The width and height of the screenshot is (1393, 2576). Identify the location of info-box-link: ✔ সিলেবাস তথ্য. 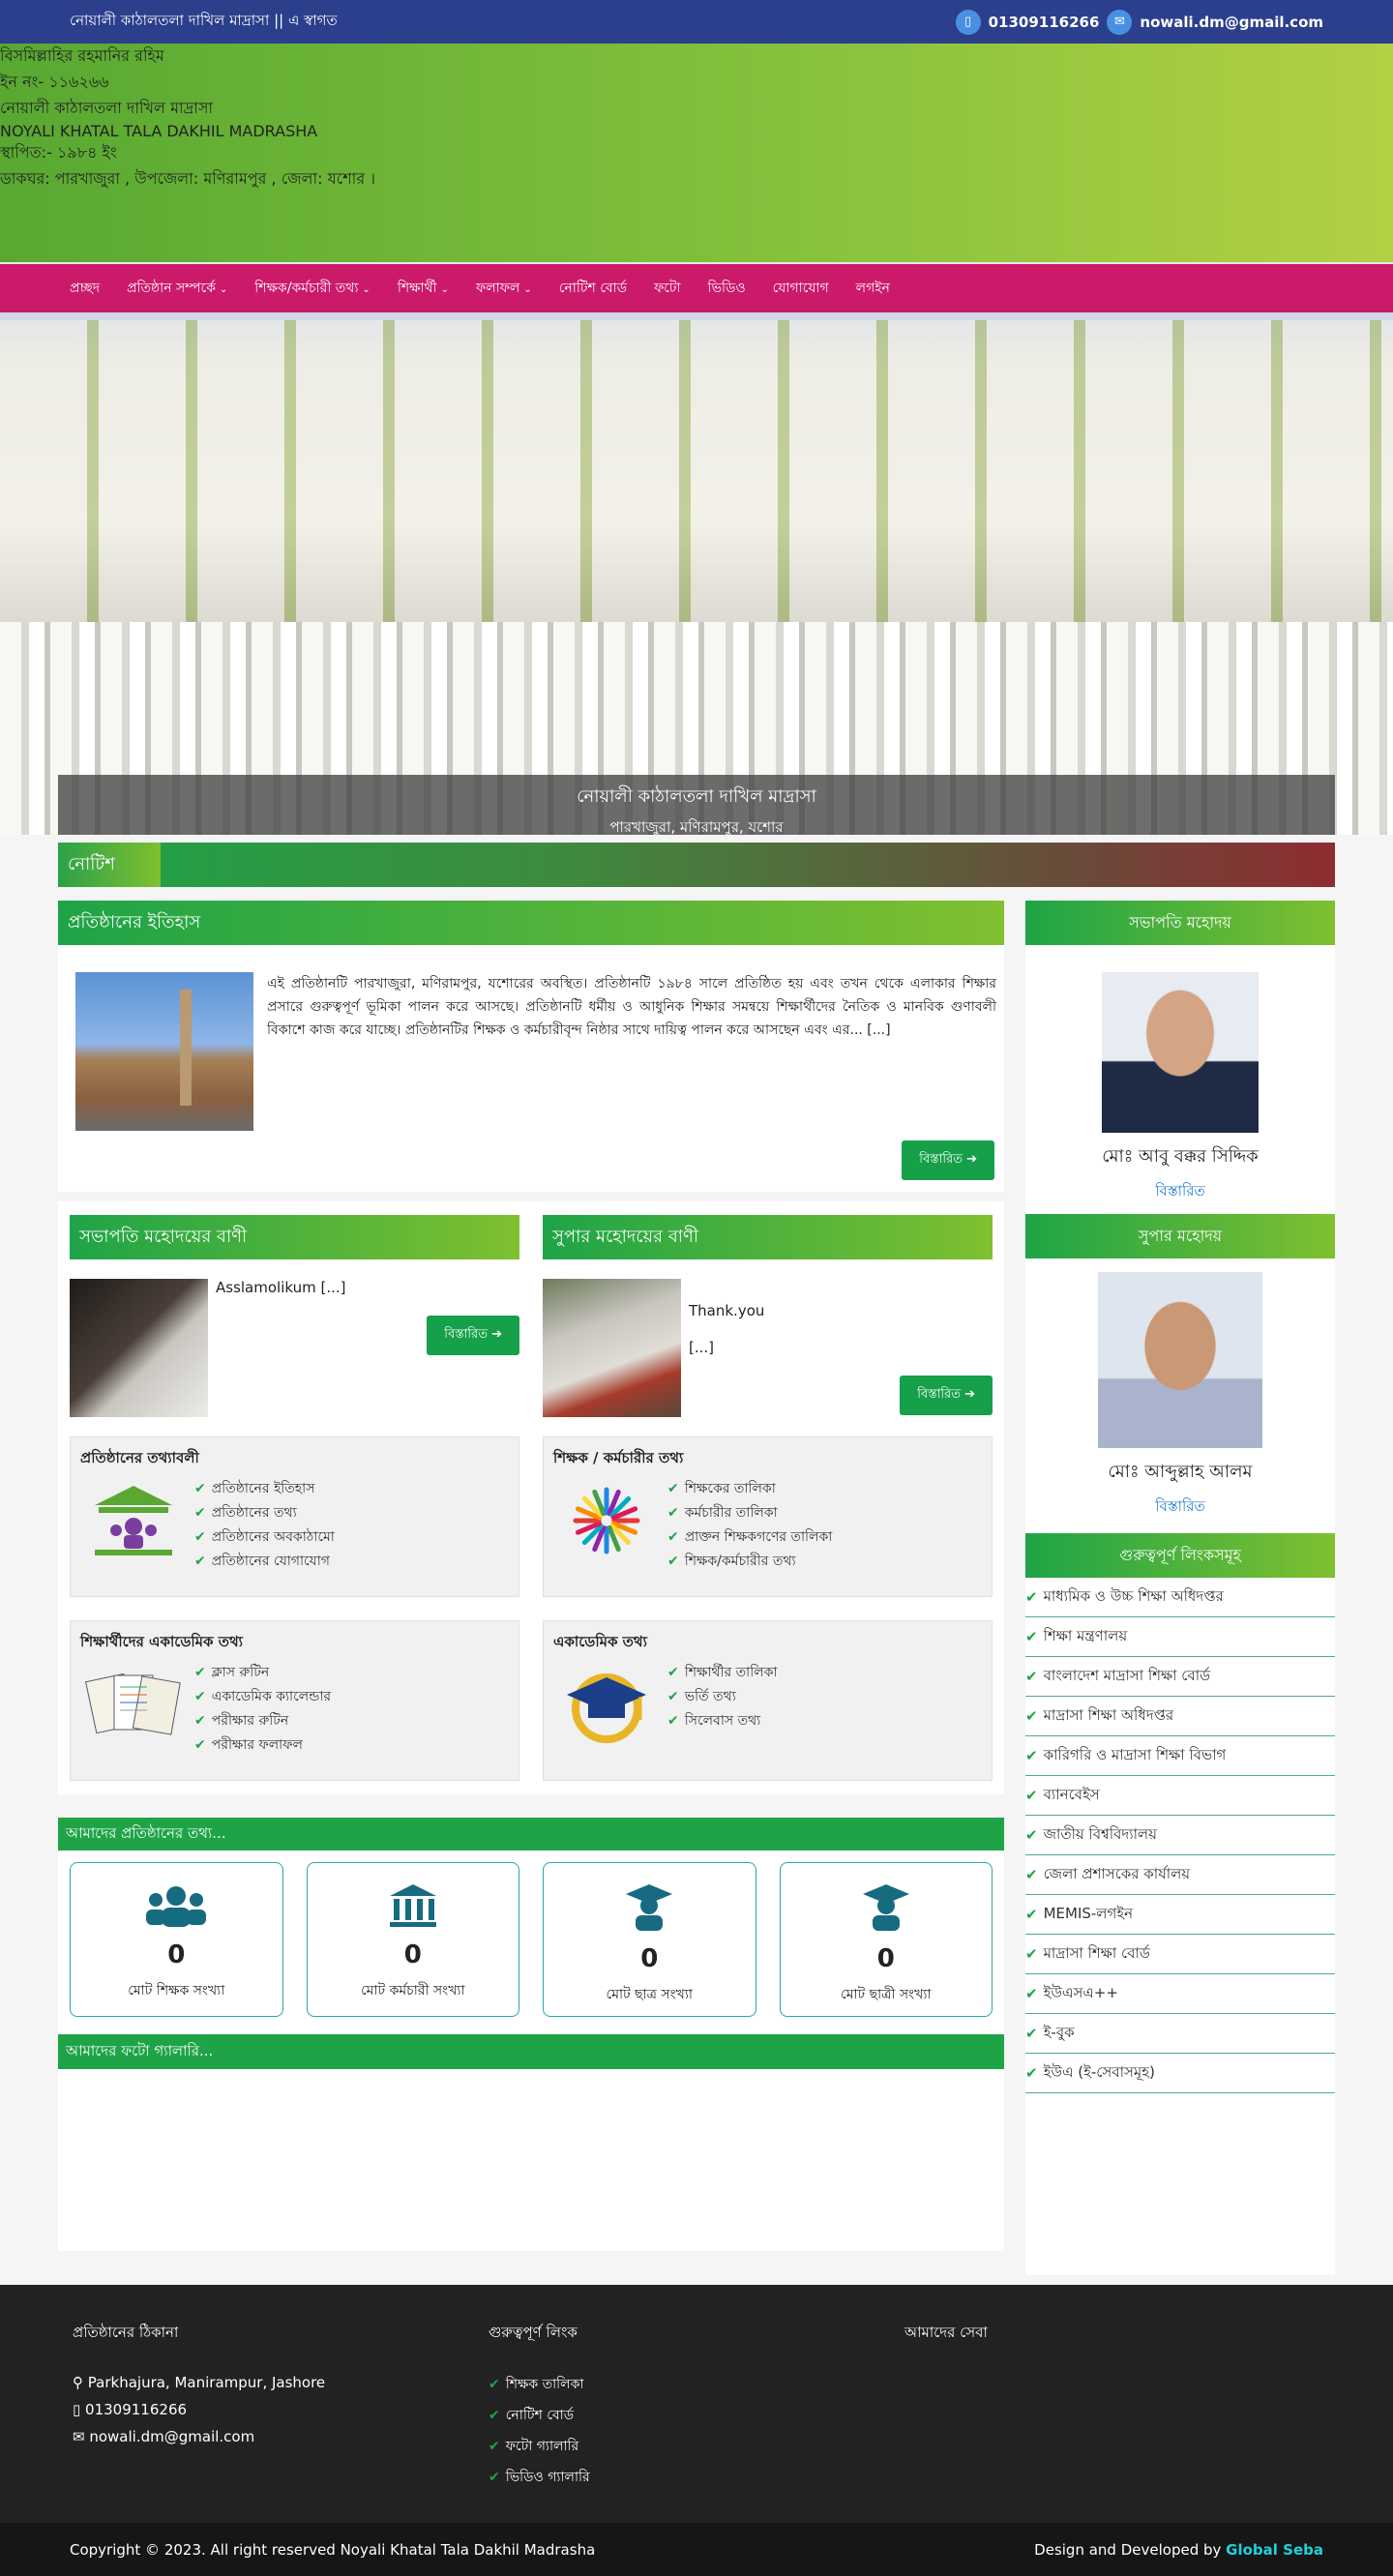
(722, 1721).